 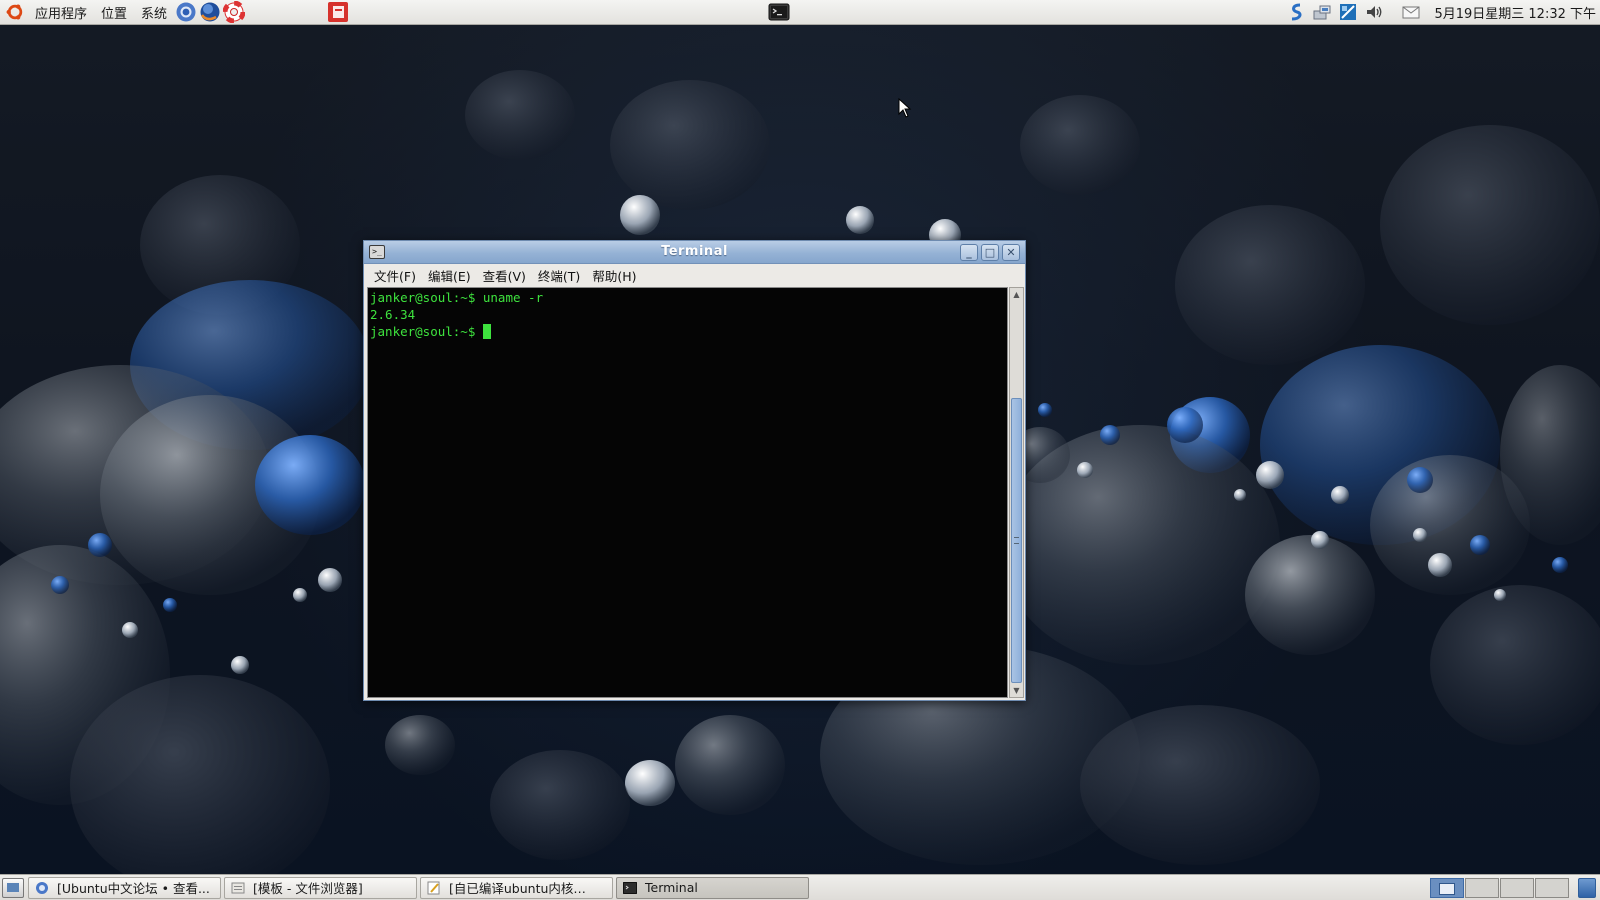 I want to click on window-titlebar: >_ Terminal _ □ ✕, so click(x=694, y=252).